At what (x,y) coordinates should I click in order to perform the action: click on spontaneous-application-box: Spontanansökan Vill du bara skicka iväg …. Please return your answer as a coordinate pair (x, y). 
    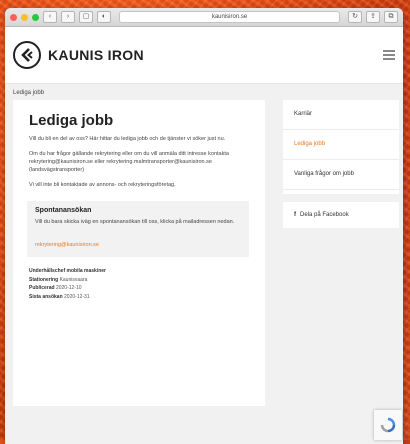
    Looking at the image, I should click on (138, 229).